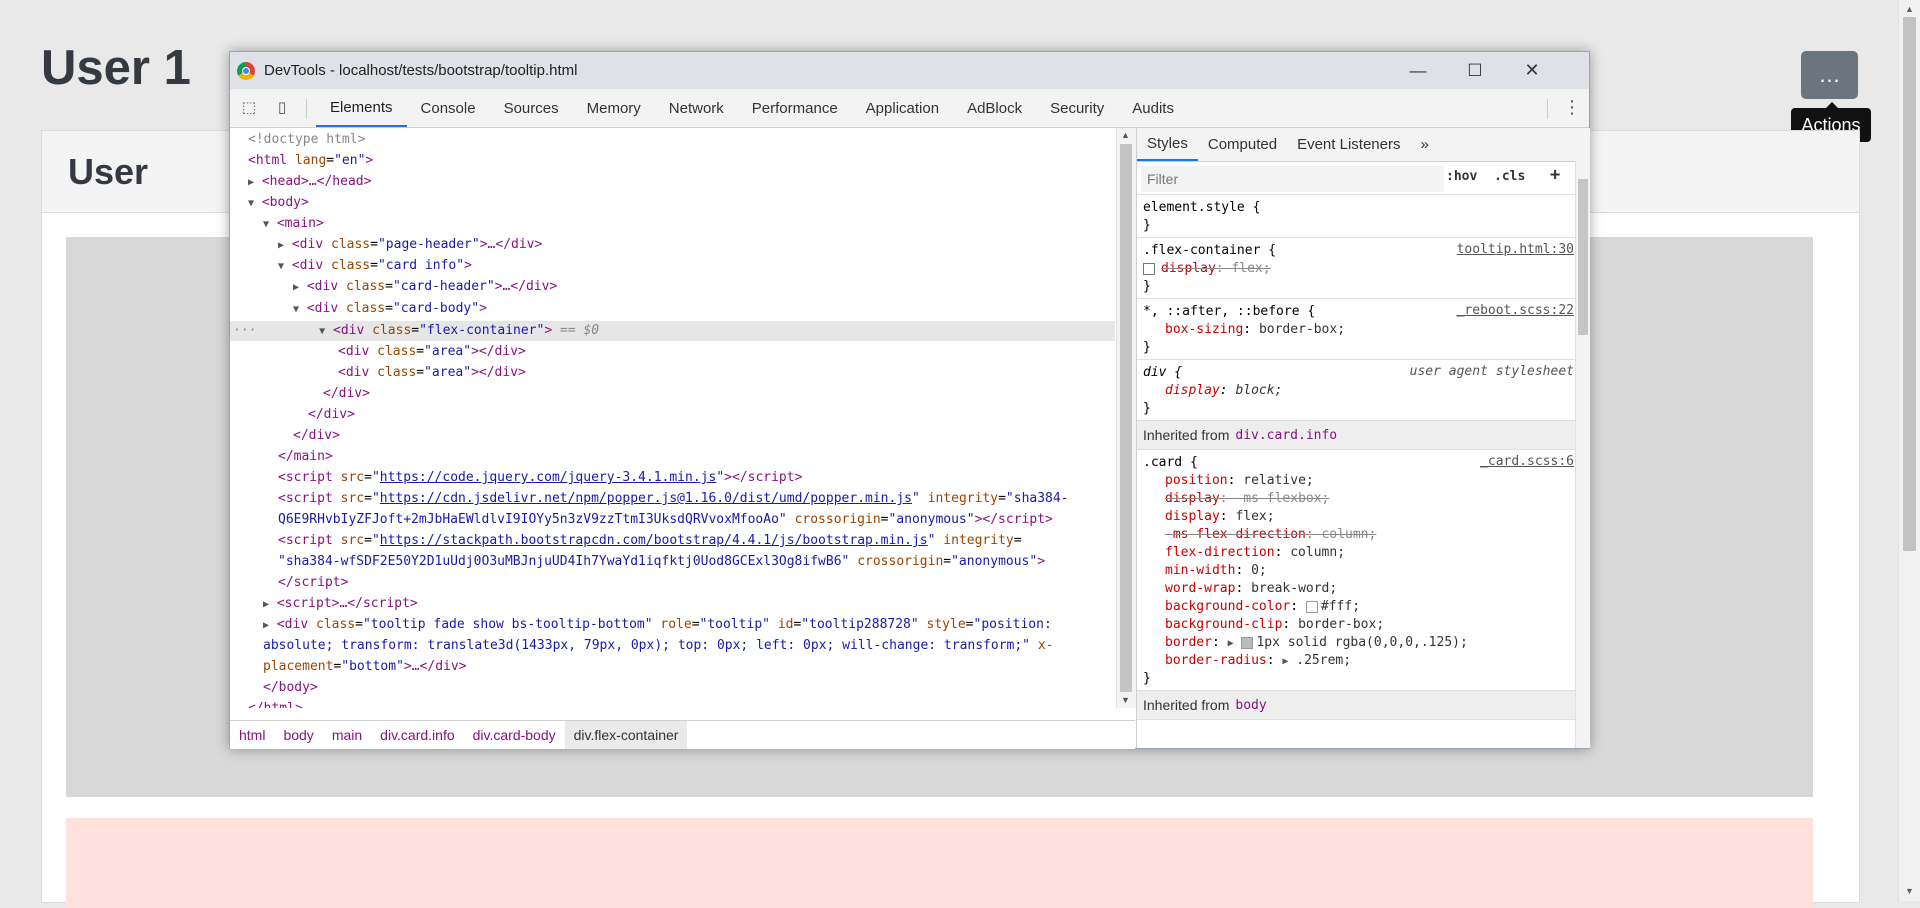 Image resolution: width=1920 pixels, height=908 pixels. I want to click on dom-line: ▶ <head>…</head>, so click(309, 182).